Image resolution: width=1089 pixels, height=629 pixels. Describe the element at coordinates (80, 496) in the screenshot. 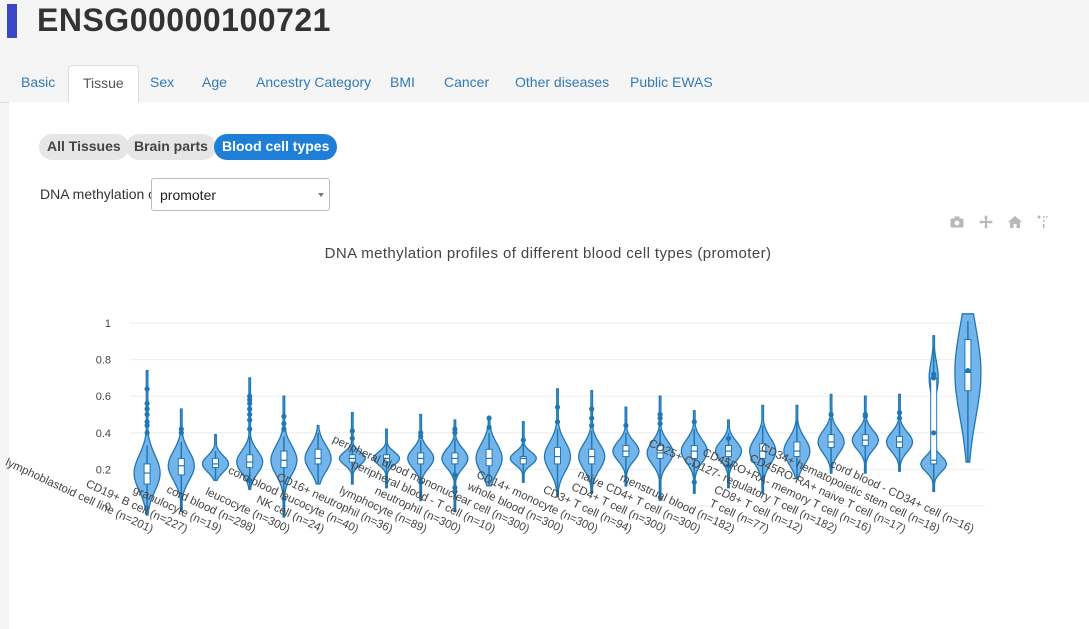

I see `x-tick-label: lymphoblastoid cell line (n=201)` at that location.